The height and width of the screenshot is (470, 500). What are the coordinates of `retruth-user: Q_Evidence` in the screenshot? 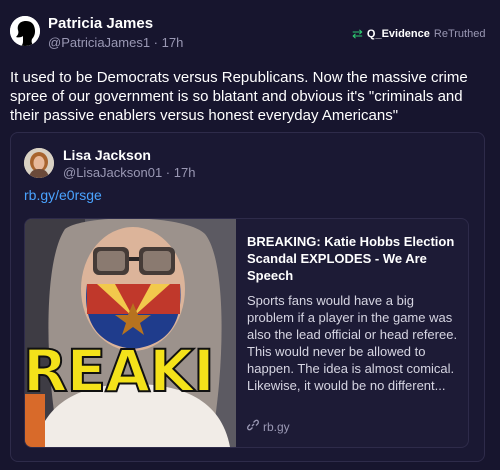 It's located at (398, 34).